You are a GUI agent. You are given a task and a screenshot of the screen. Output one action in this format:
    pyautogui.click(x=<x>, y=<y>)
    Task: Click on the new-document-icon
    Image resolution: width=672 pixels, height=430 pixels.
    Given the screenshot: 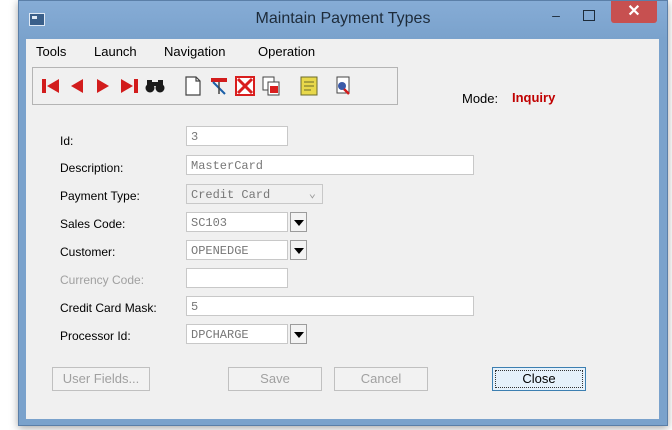 What is the action you would take?
    pyautogui.click(x=193, y=86)
    